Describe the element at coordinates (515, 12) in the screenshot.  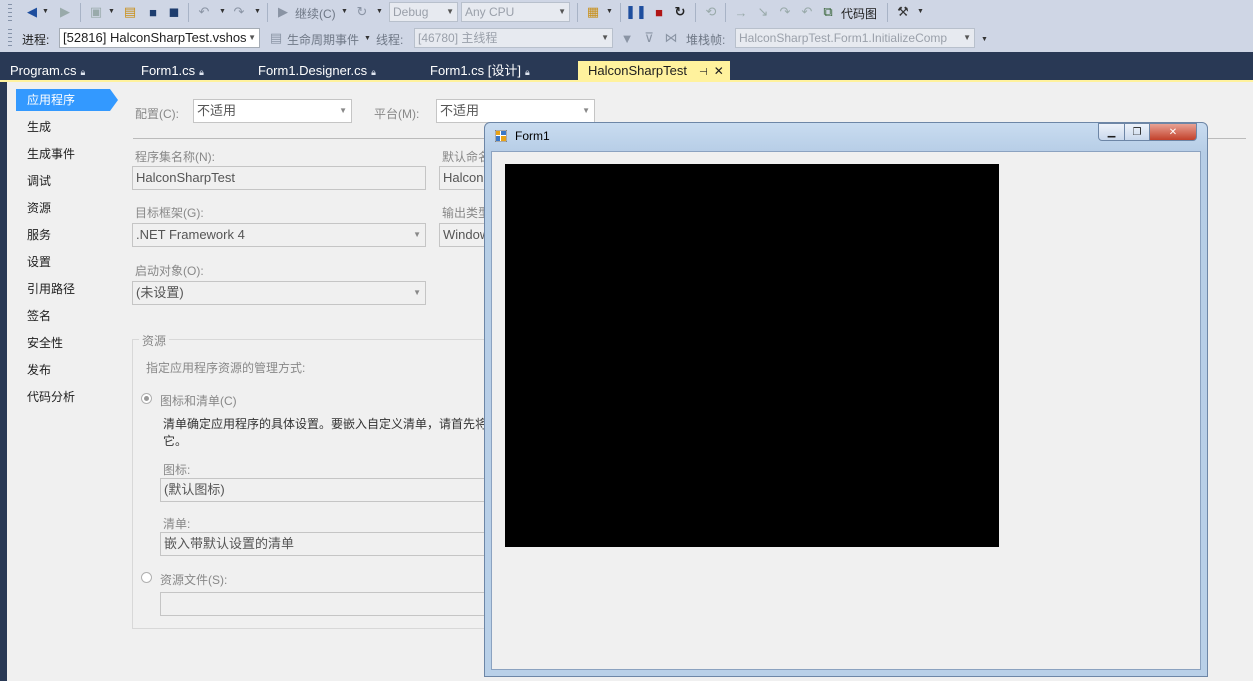
I see `solution-platform-combo: Any CPU ▼` at that location.